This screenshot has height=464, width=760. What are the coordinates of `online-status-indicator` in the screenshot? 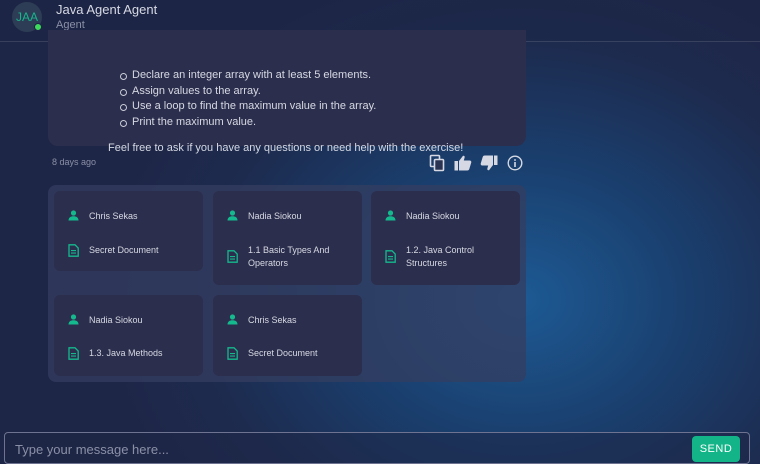 It's located at (38, 27).